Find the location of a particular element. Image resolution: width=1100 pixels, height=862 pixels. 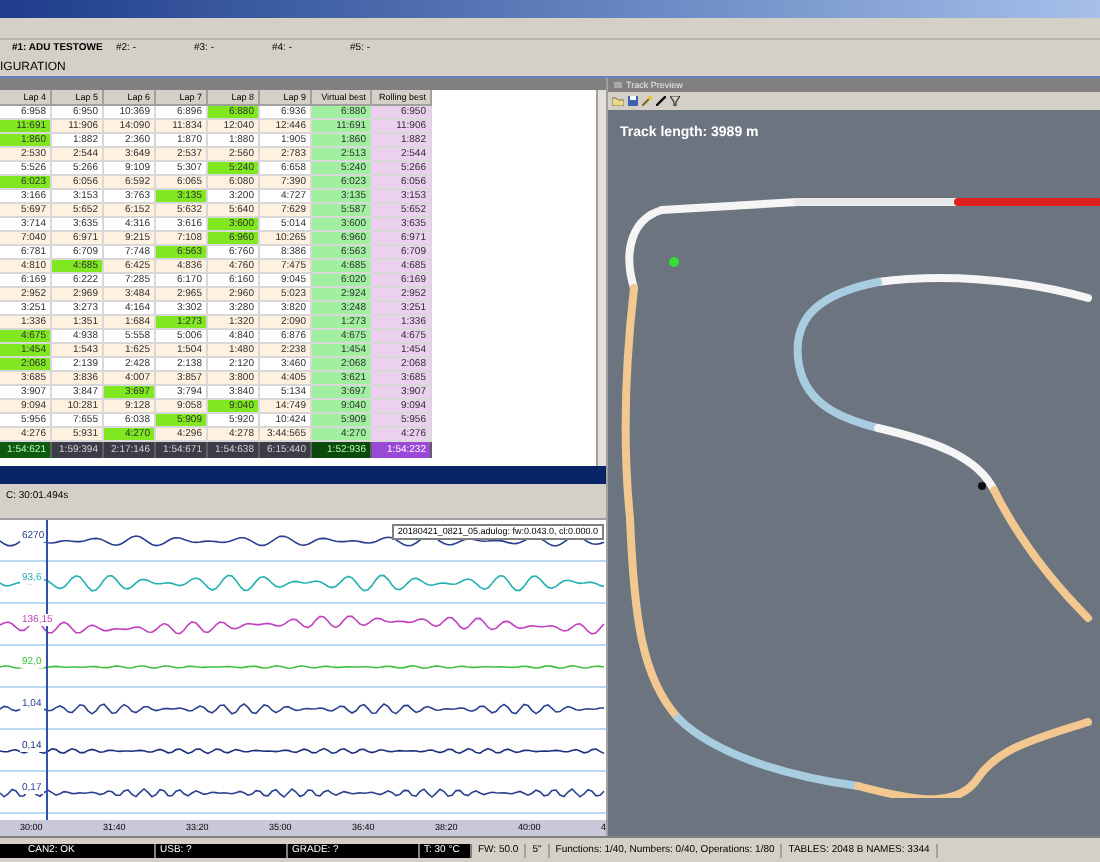

pen-icon is located at coordinates (661, 101).